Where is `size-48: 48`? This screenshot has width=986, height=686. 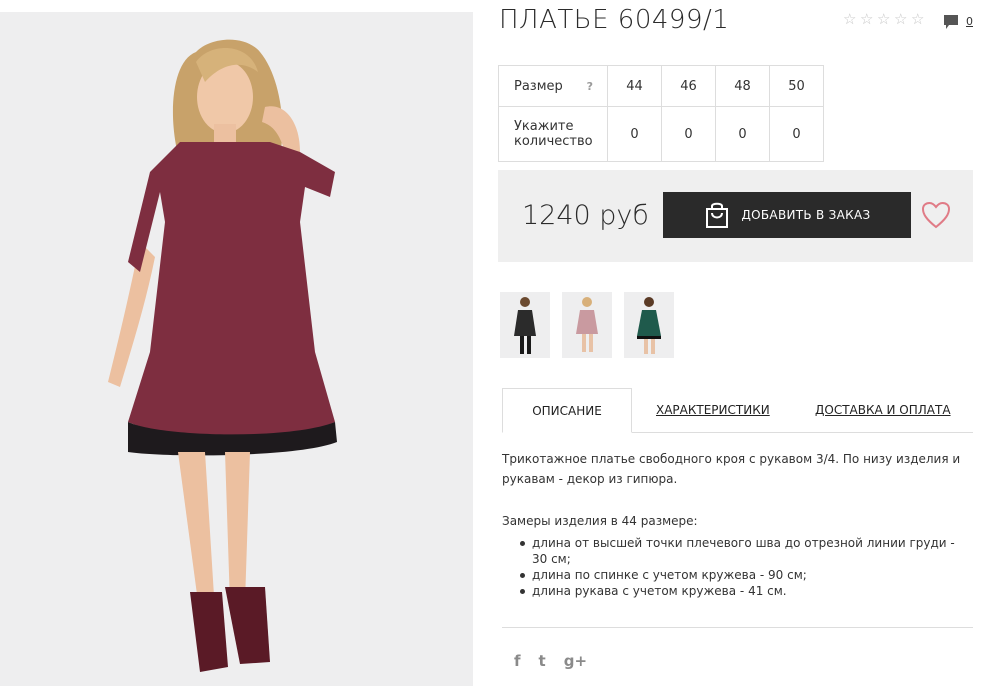 size-48: 48 is located at coordinates (742, 86).